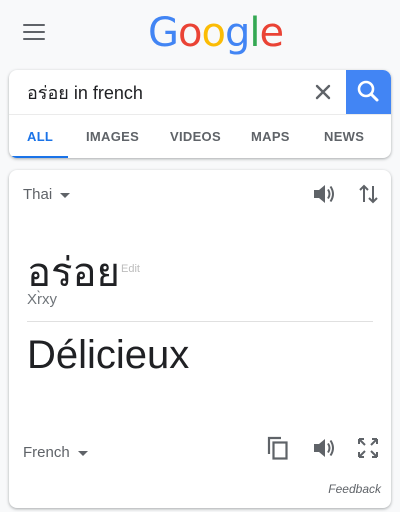 The width and height of the screenshot is (400, 512). I want to click on tab-images: IMAGES, so click(112, 136).